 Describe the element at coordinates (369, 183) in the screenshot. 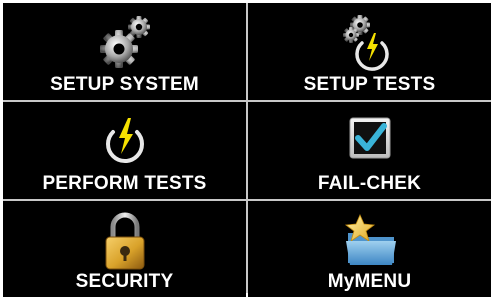

I see `fail-chek-label: FAIL-CHEK` at that location.